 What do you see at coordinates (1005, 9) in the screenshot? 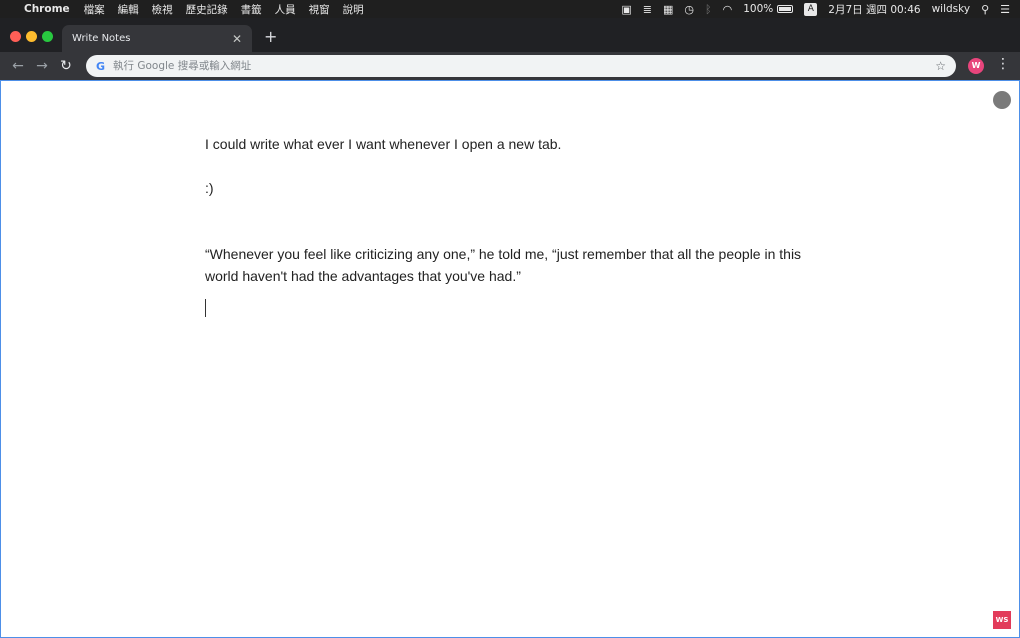
I see `notification-center-icon: ☰` at bounding box center [1005, 9].